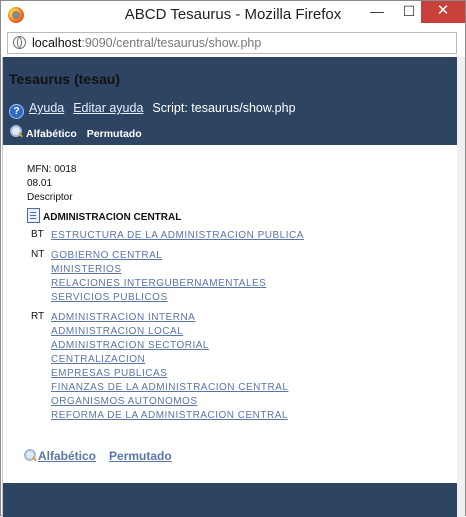  Describe the element at coordinates (37, 234) in the screenshot. I see `relation-code: BT` at that location.